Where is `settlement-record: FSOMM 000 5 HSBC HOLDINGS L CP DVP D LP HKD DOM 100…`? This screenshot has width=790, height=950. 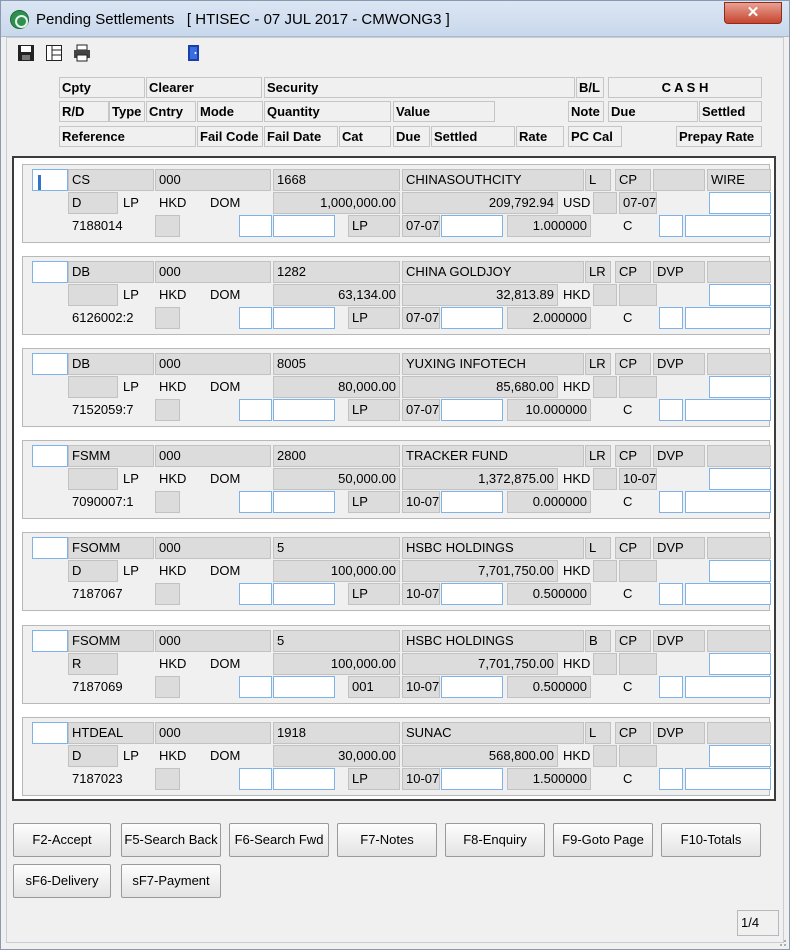 settlement-record: FSOMM 000 5 HSBC HOLDINGS L CP DVP D LP HKD DOM 100… is located at coordinates (396, 571).